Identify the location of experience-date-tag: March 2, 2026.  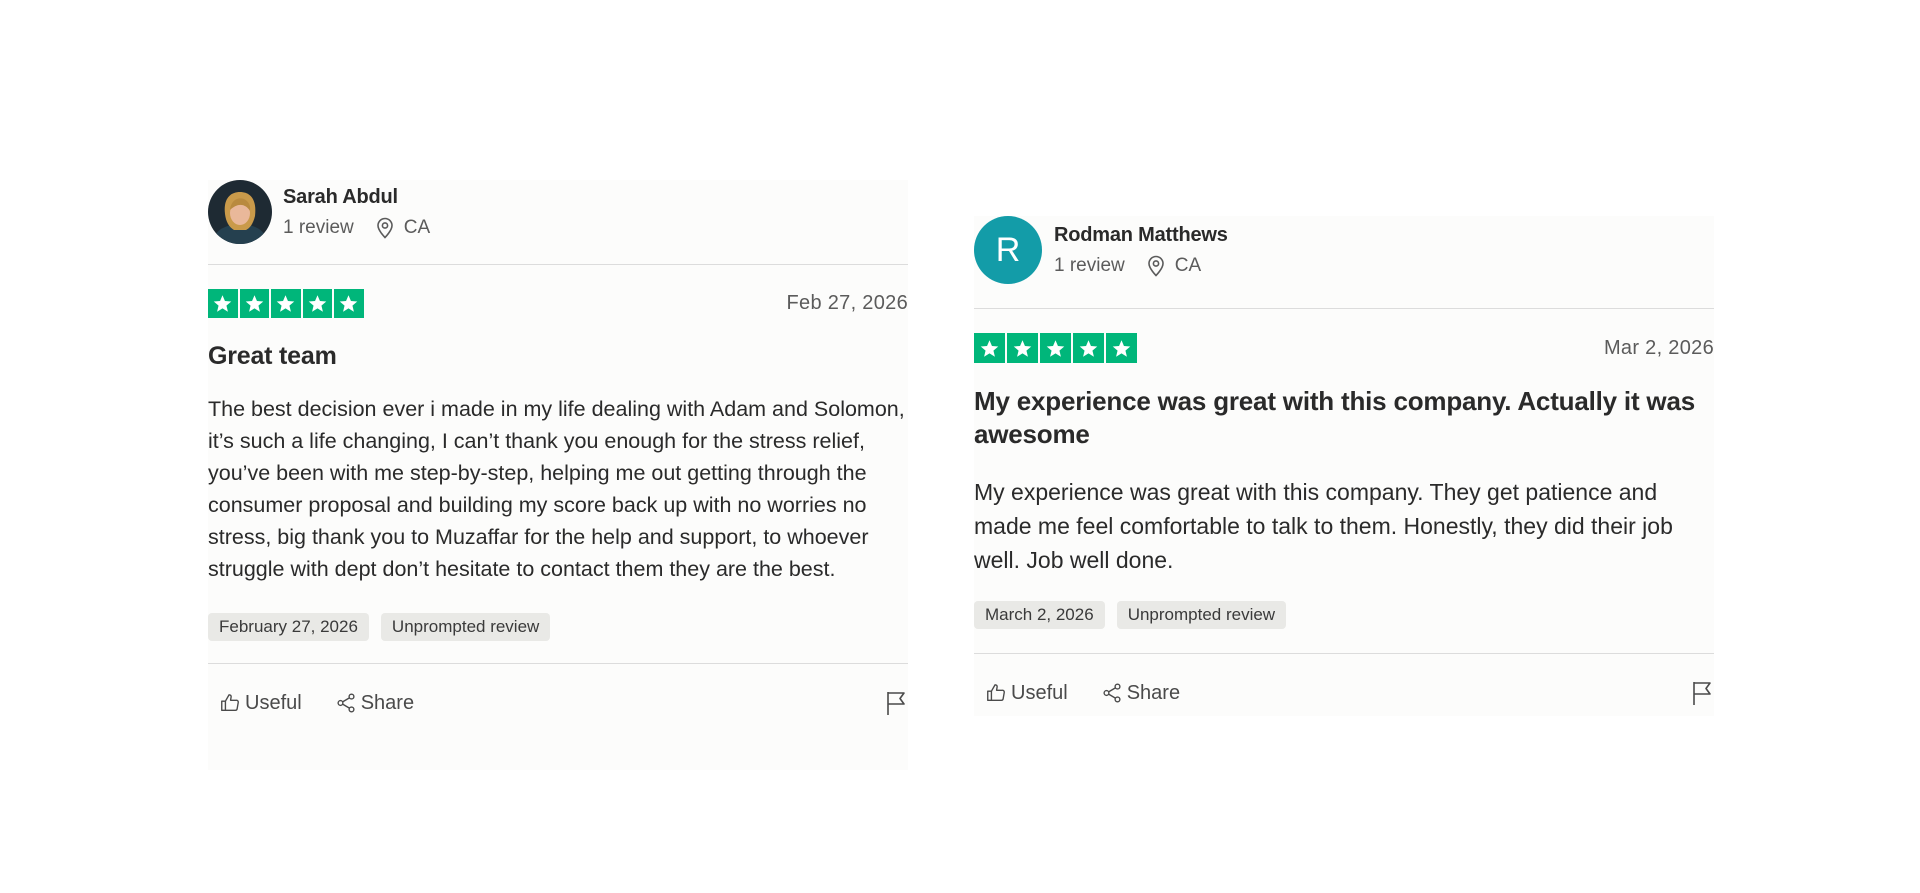
(1039, 615).